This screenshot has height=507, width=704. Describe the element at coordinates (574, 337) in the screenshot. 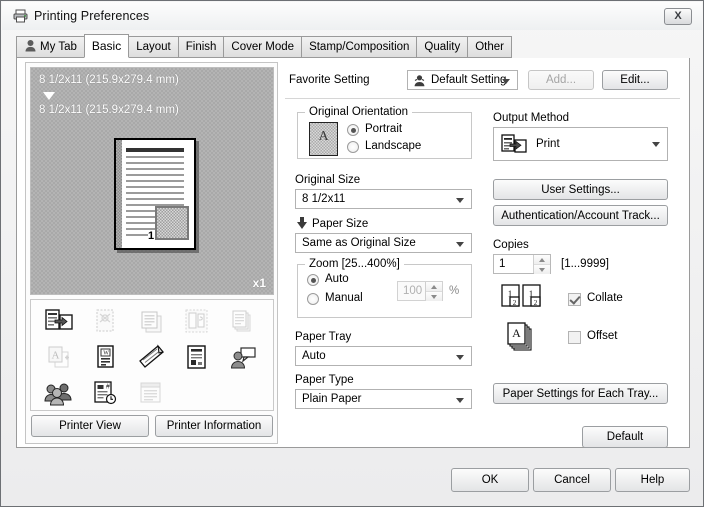

I see `offset-checkbox` at that location.